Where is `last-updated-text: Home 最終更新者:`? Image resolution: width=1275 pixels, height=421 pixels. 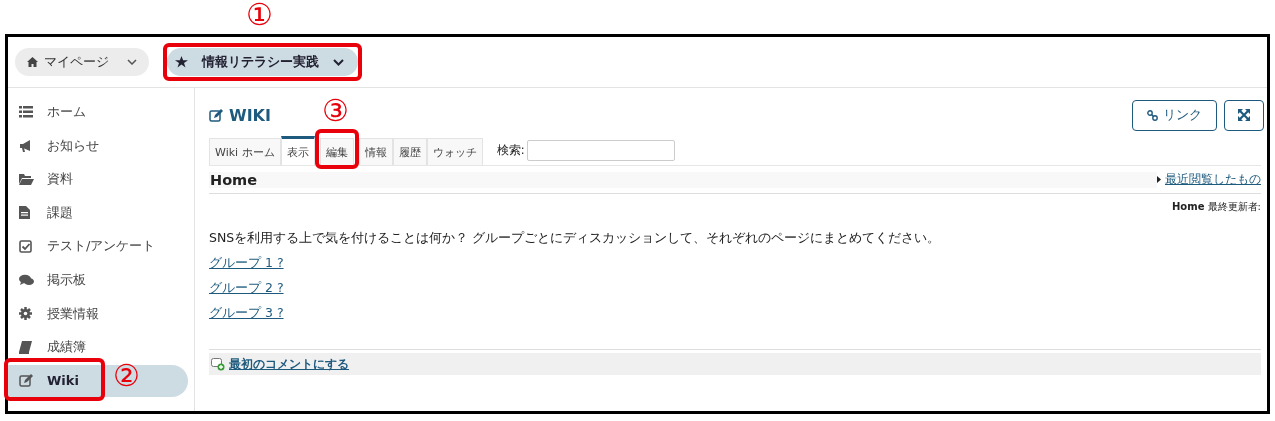 last-updated-text: Home 最終更新者: is located at coordinates (1216, 207).